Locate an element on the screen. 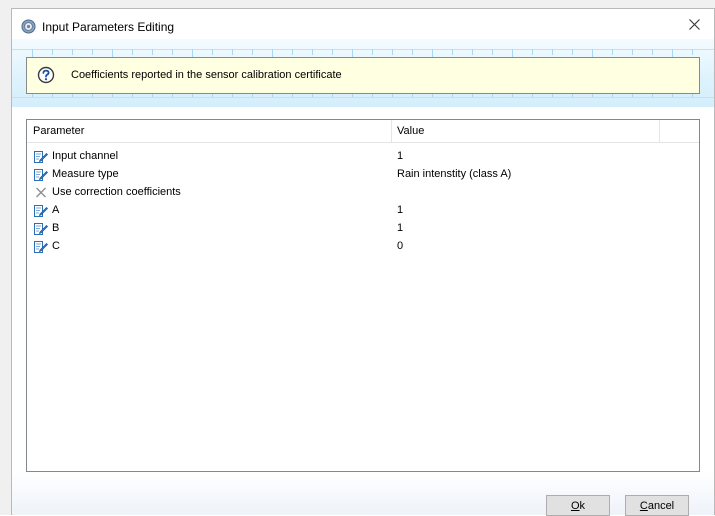 The image size is (715, 516). table-row: C 0 is located at coordinates (363, 246).